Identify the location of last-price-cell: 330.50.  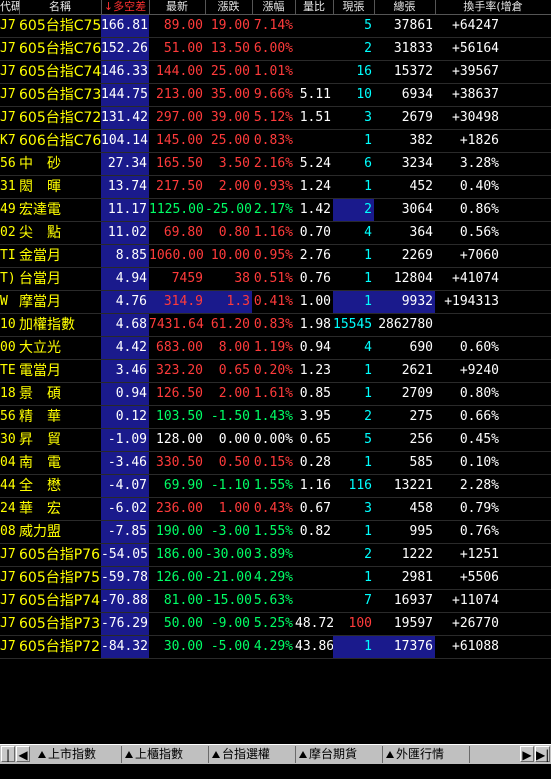
(179, 462).